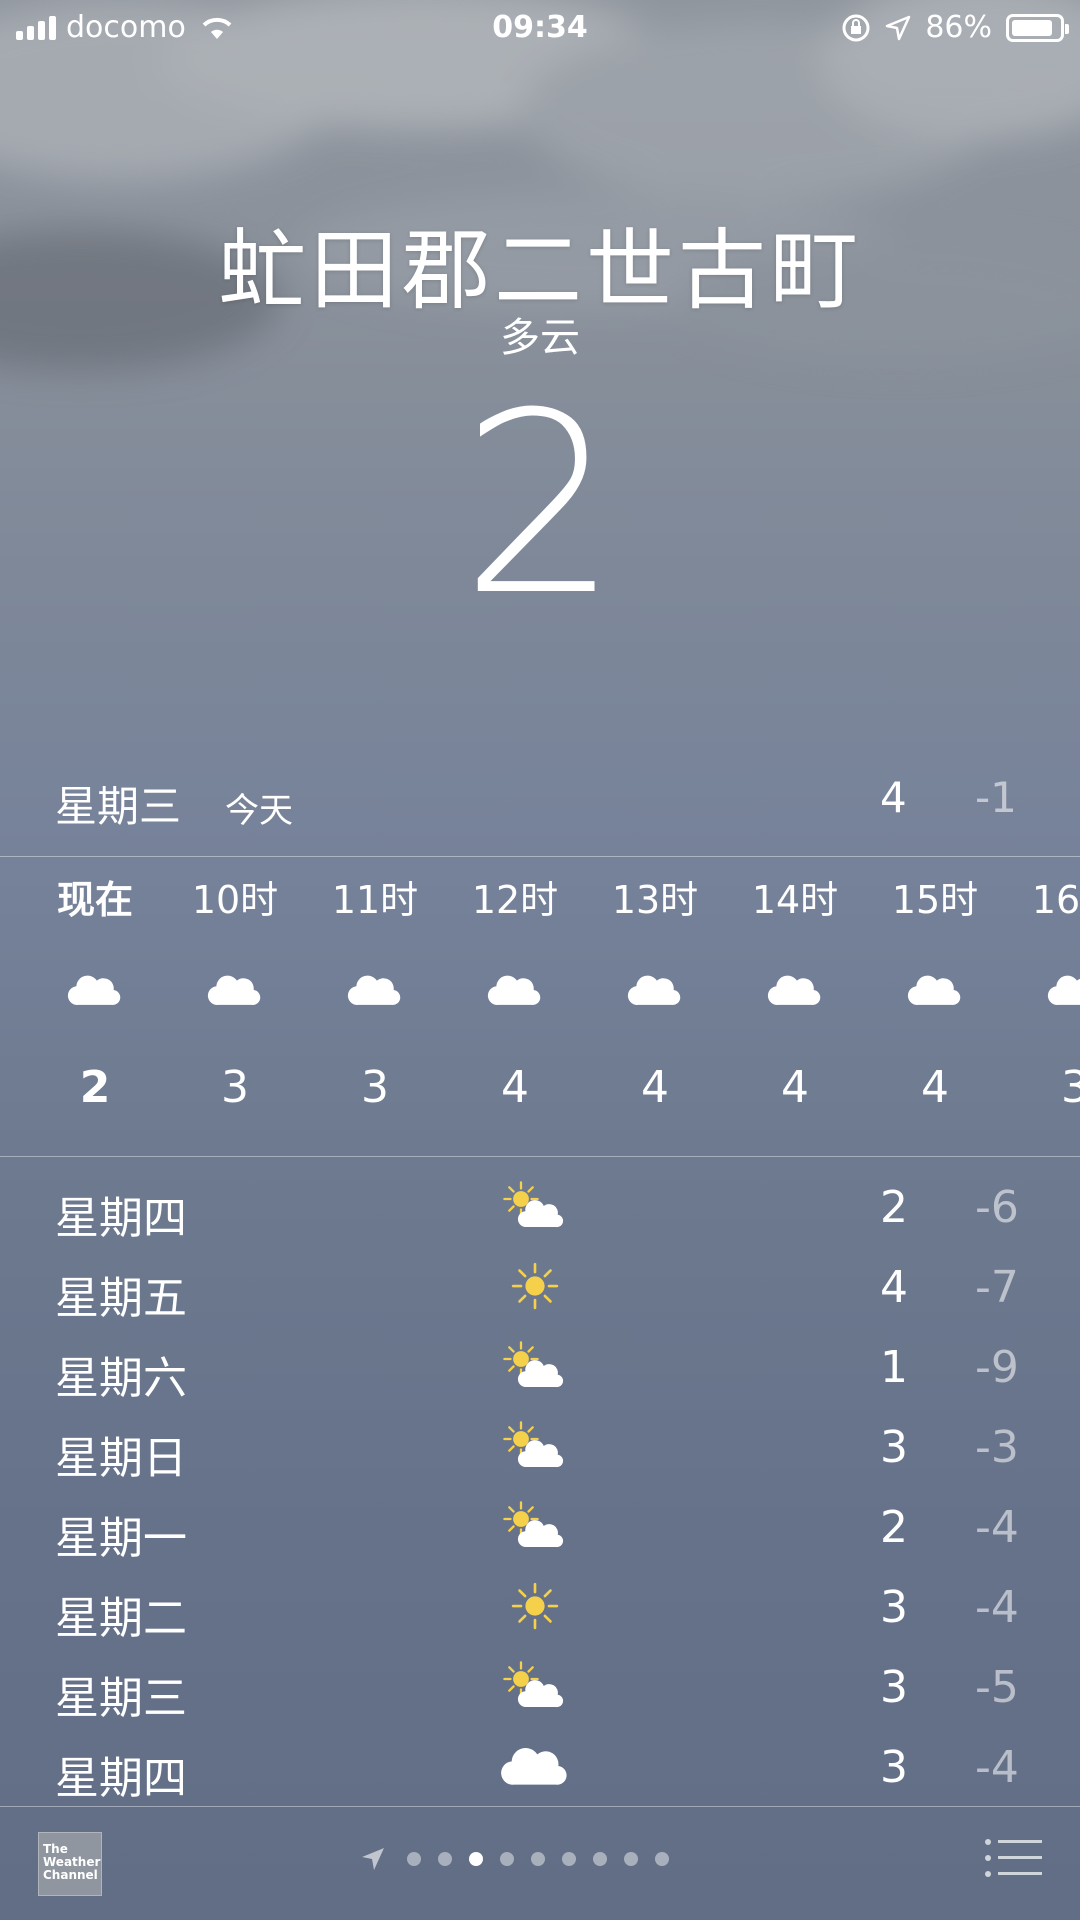 This screenshot has height=1920, width=1080. Describe the element at coordinates (375, 900) in the screenshot. I see `hour-label: 11时` at that location.